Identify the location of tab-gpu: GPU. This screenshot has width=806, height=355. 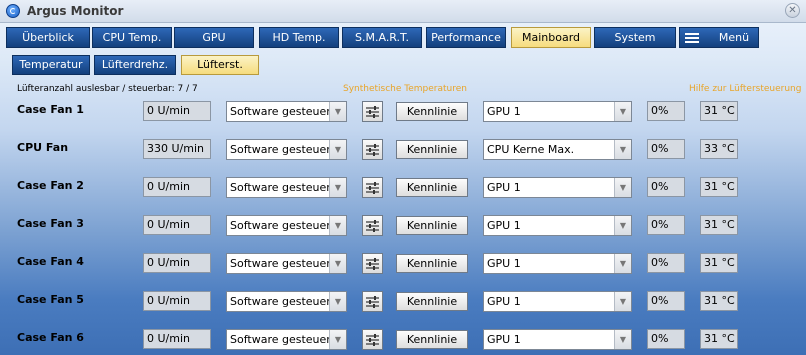
(214, 37).